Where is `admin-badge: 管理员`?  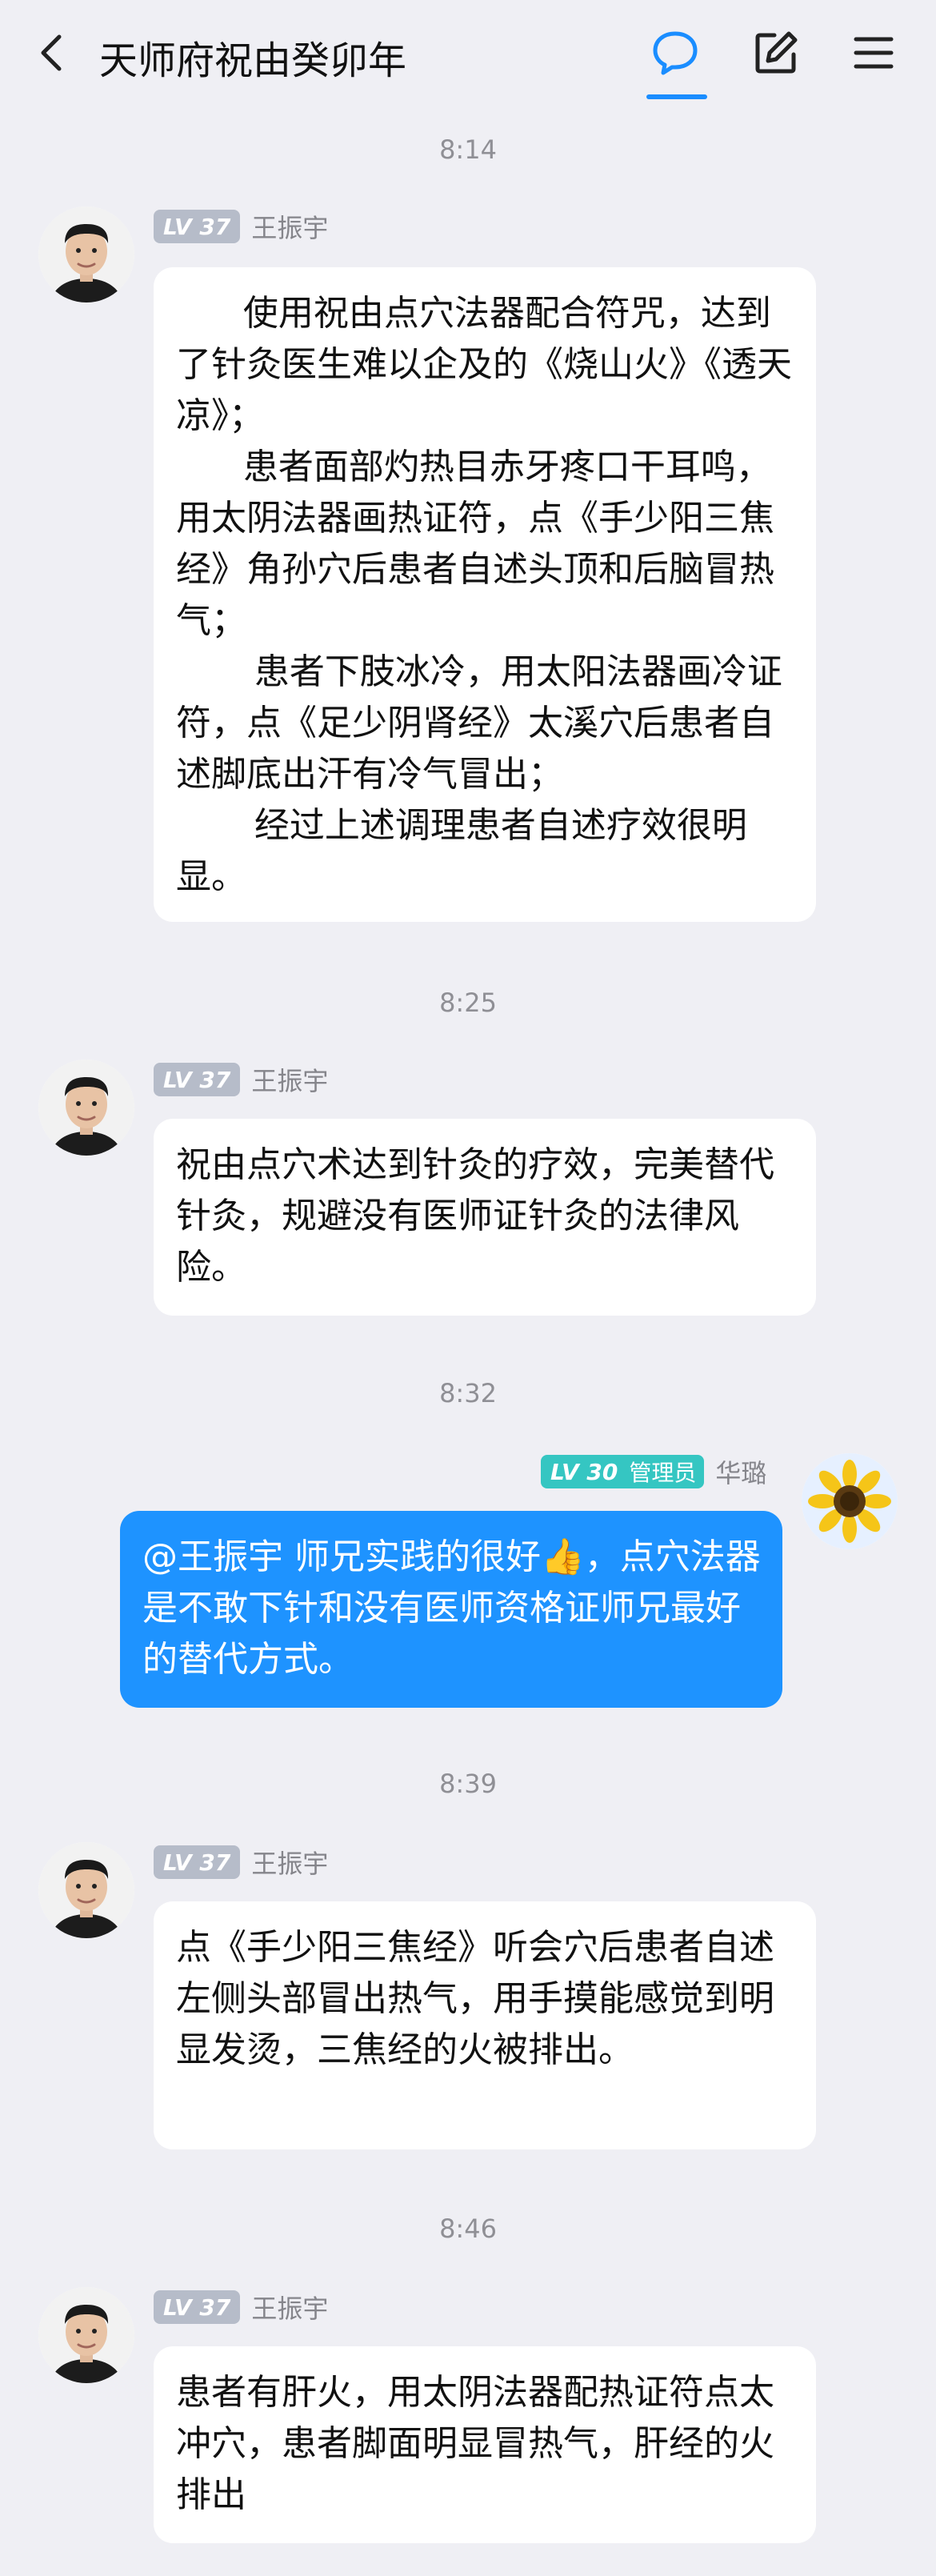 admin-badge: 管理员 is located at coordinates (663, 1471).